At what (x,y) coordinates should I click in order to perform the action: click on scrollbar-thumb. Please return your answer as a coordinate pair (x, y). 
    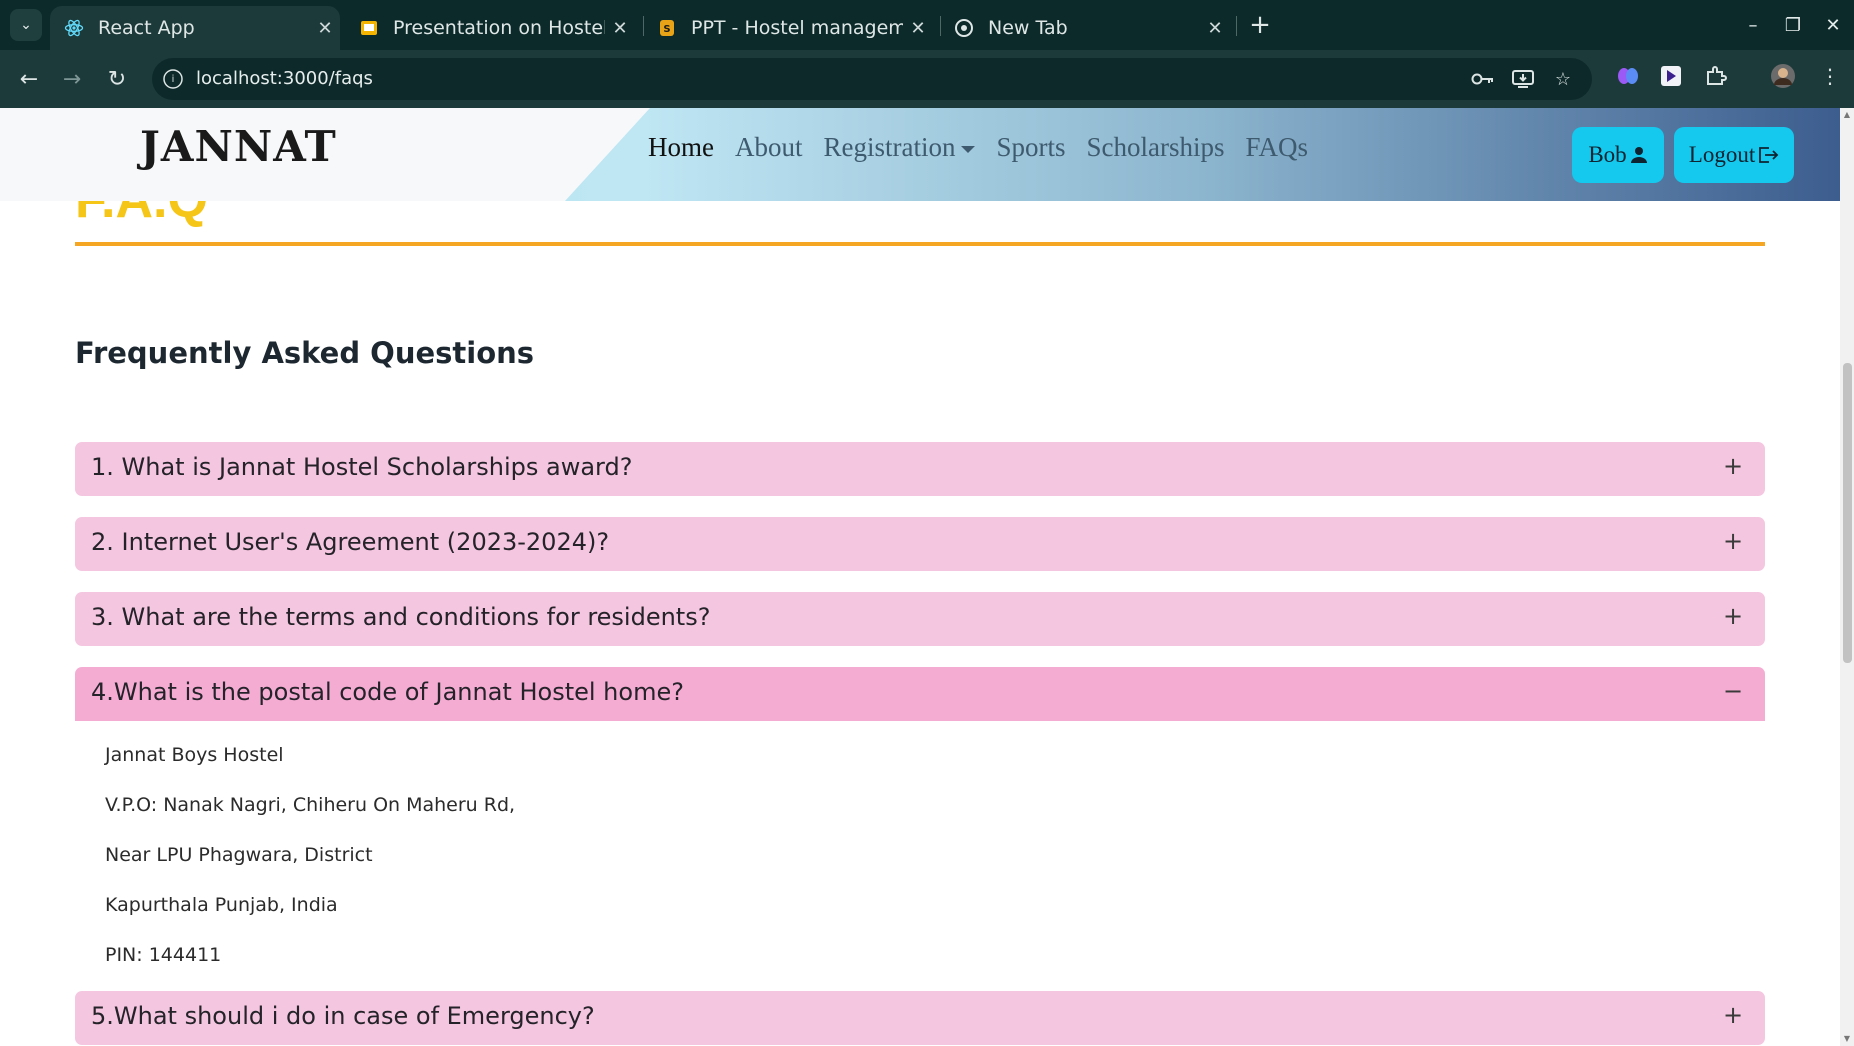
    Looking at the image, I should click on (1847, 513).